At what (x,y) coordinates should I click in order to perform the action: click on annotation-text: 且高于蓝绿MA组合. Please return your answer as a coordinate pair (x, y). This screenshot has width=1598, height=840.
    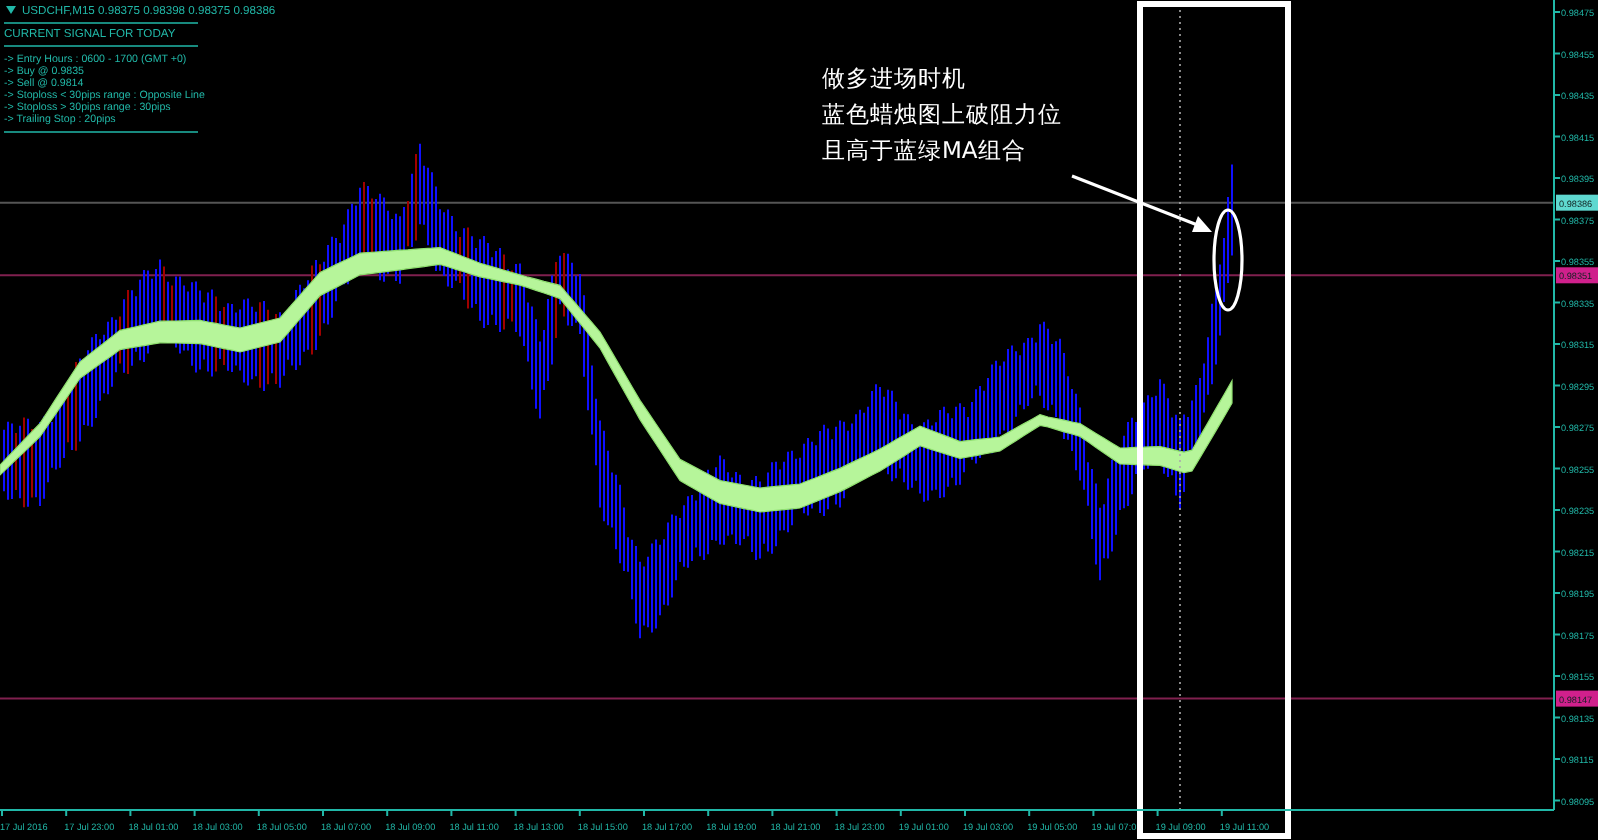
    Looking at the image, I should click on (924, 150).